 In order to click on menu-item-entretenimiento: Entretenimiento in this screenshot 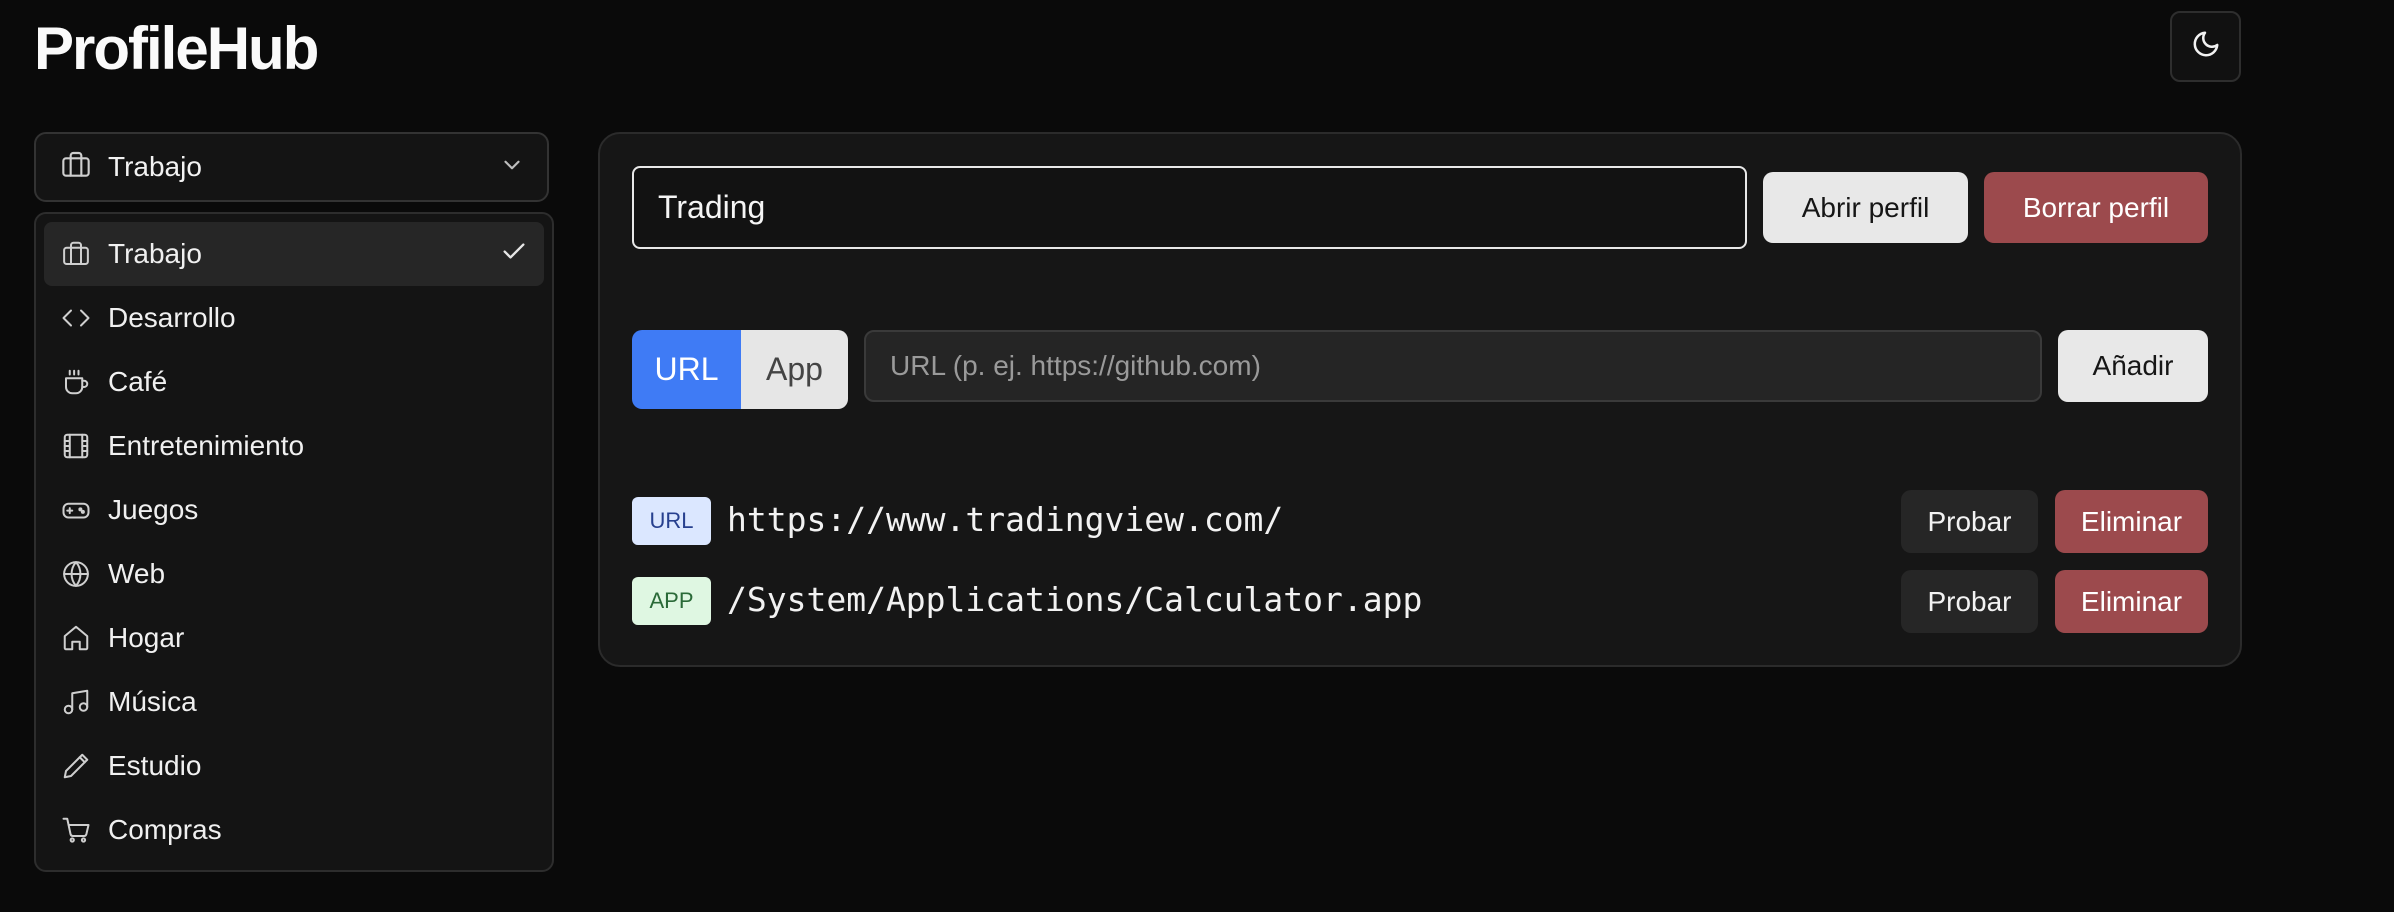, I will do `click(294, 446)`.